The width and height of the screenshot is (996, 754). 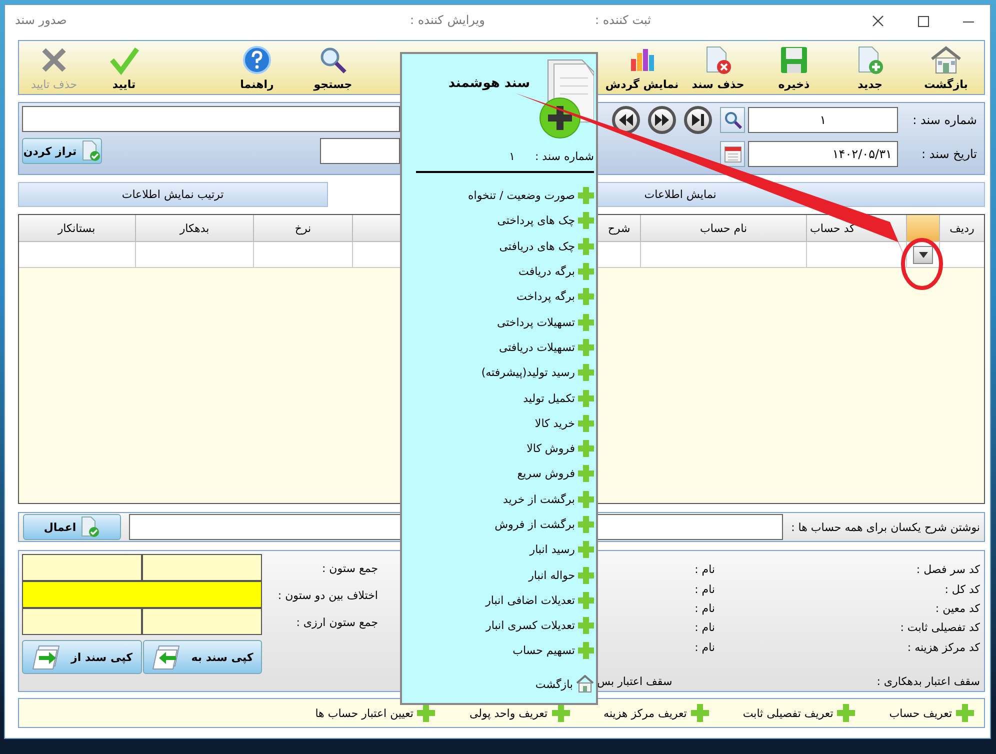 What do you see at coordinates (961, 228) in the screenshot?
I see `column-header: ردیف` at bounding box center [961, 228].